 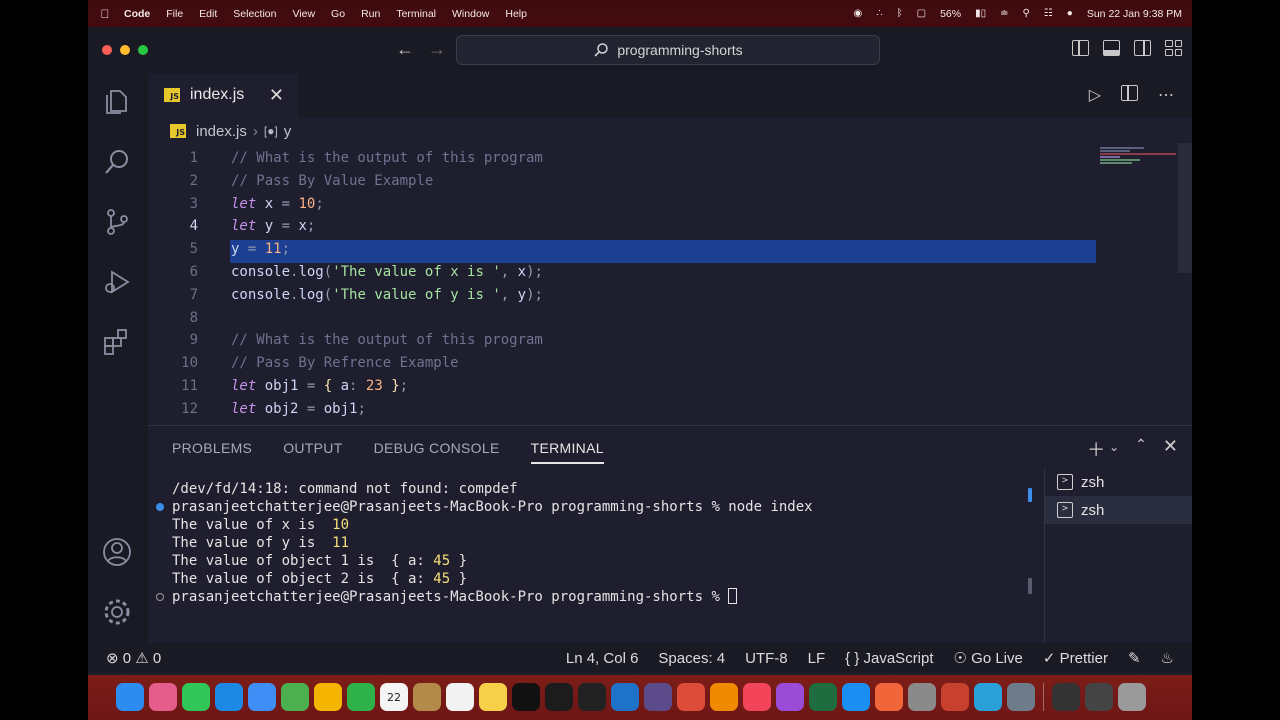 I want to click on command-center-search: programming-shorts, so click(x=668, y=50).